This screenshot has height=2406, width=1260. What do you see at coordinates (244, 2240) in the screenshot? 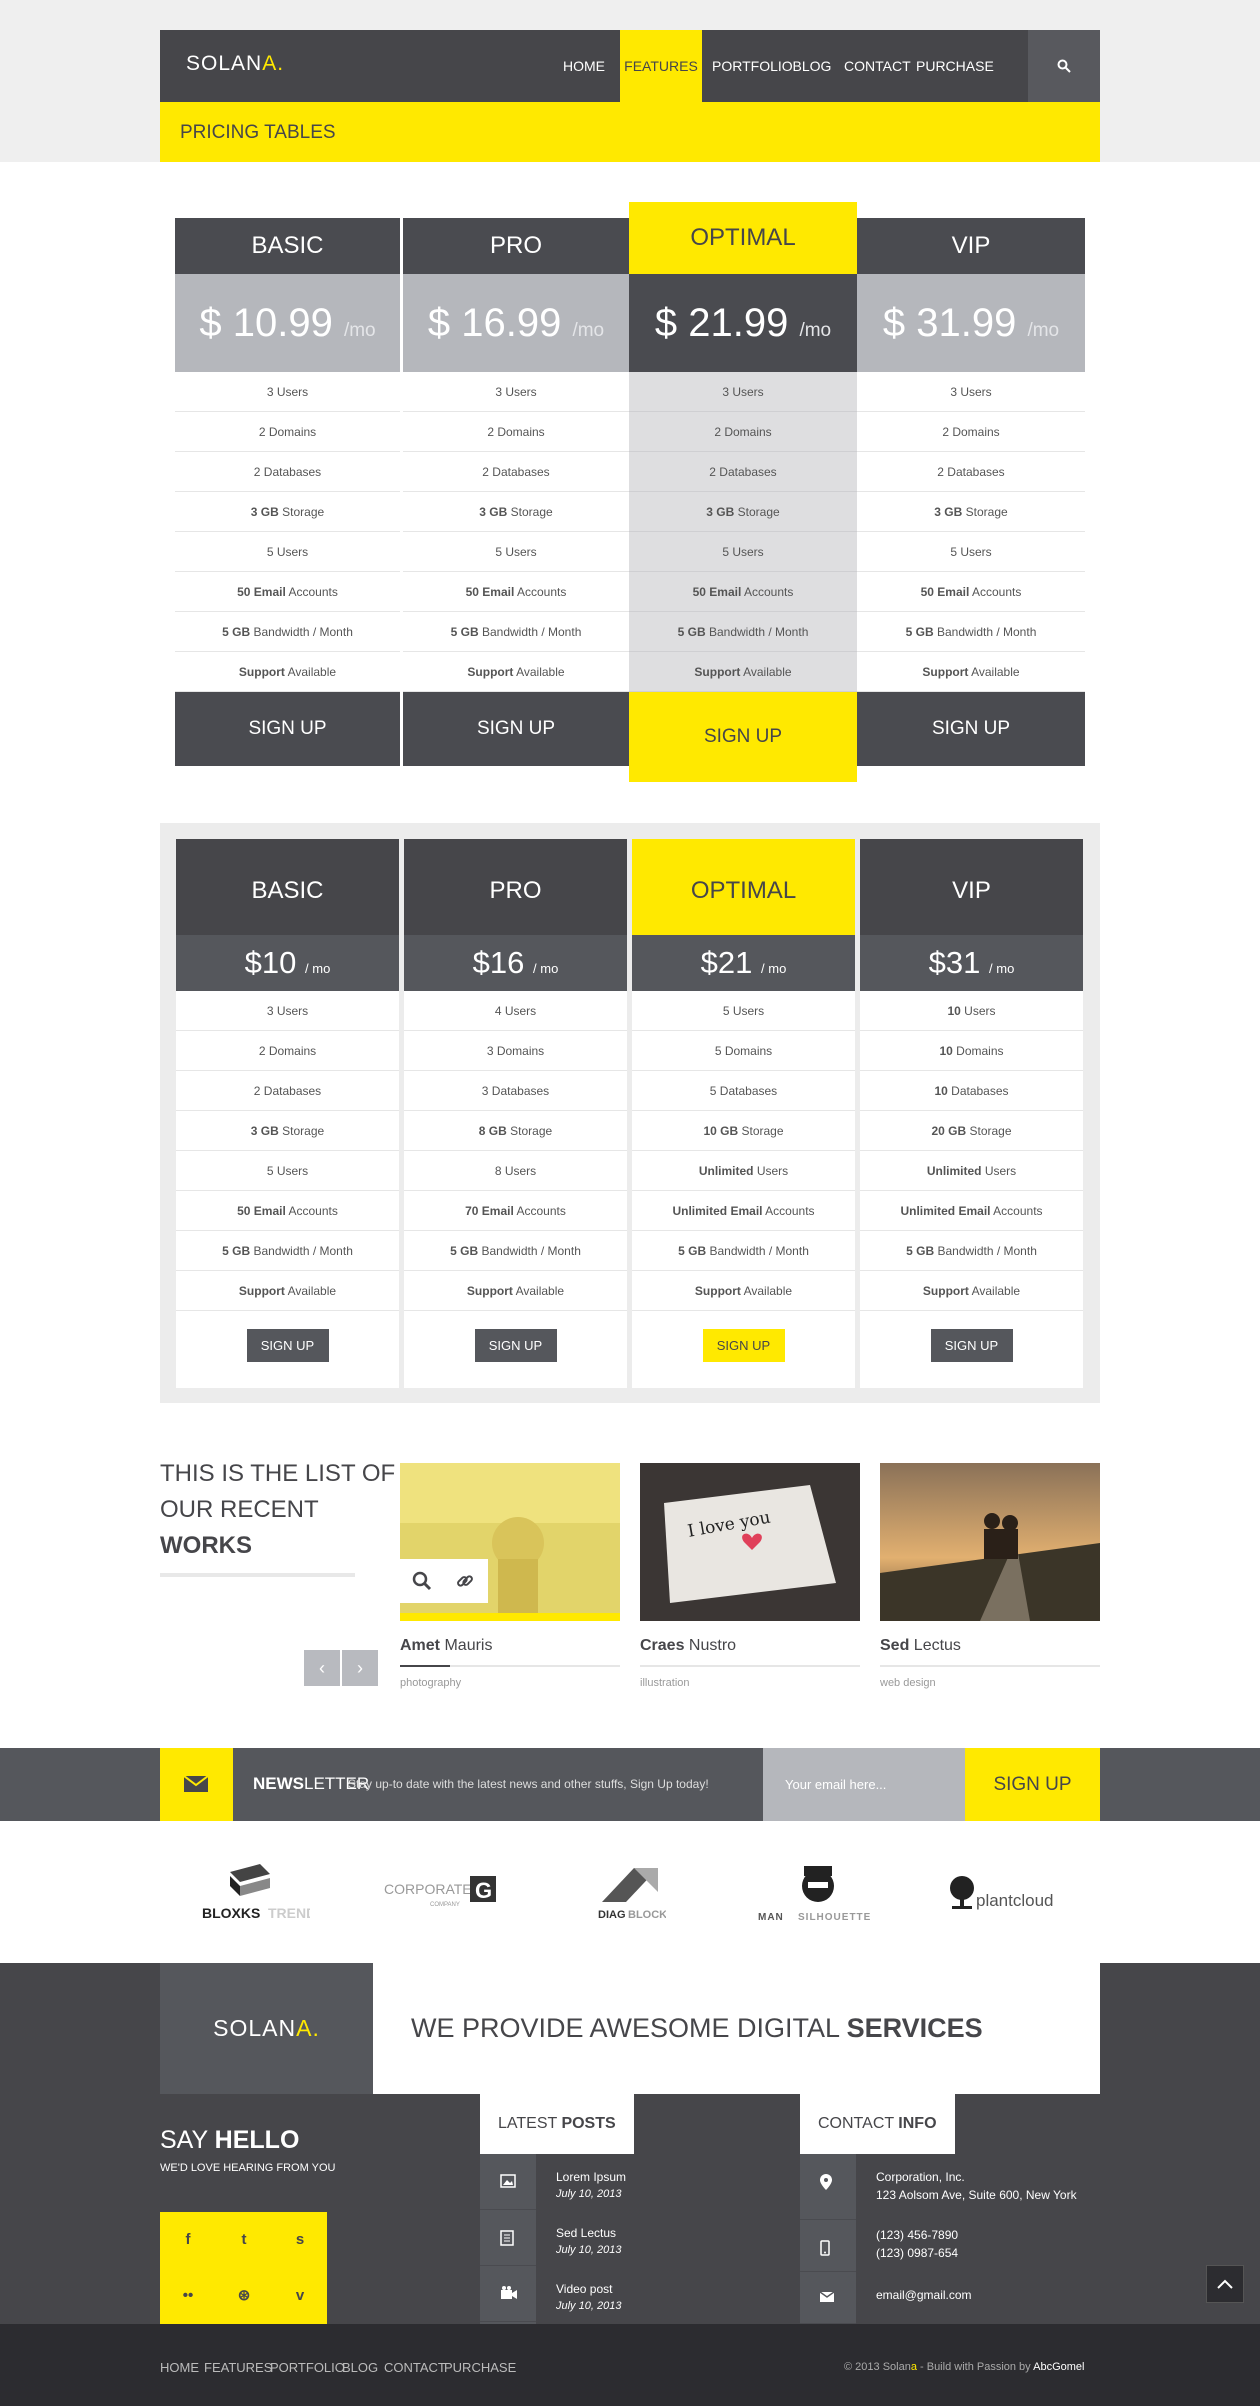
I see `twitter-icon: t` at bounding box center [244, 2240].